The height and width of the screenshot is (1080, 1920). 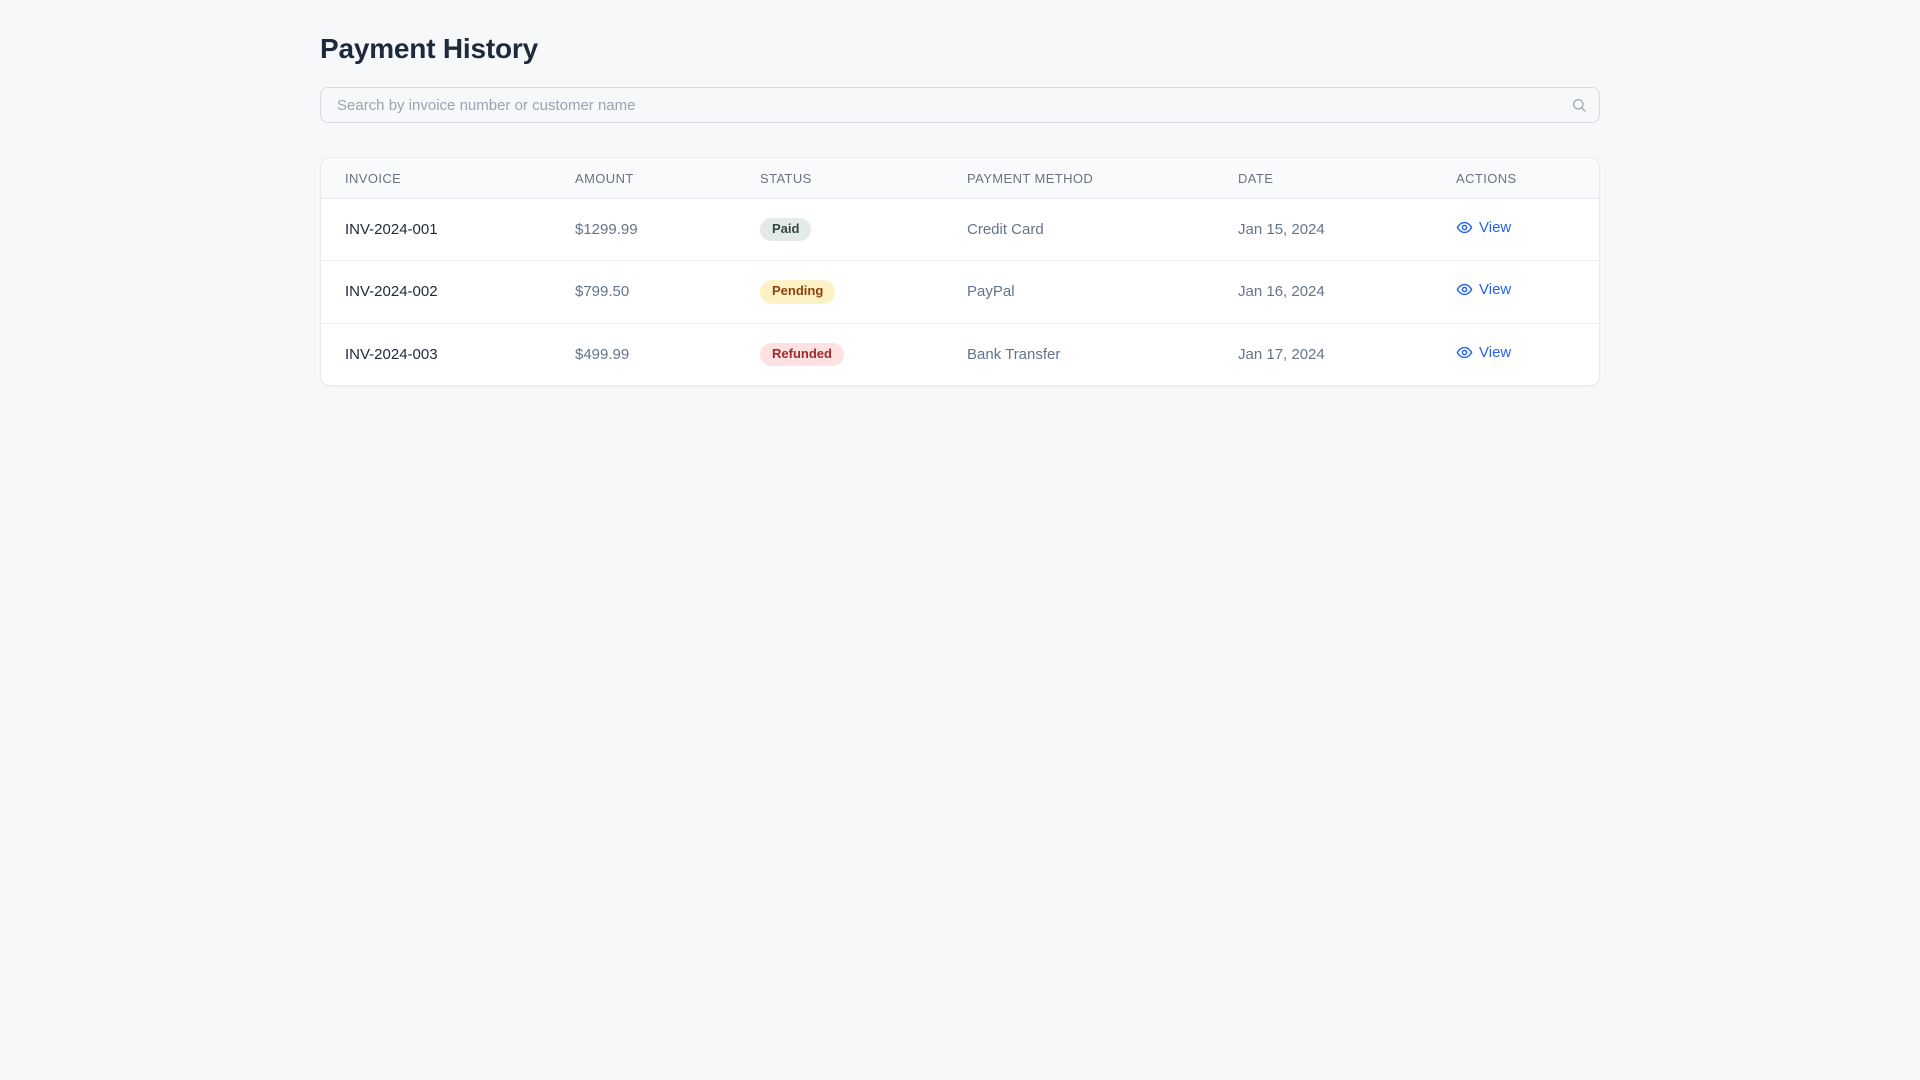 What do you see at coordinates (839, 178) in the screenshot?
I see `column-header-status: Status` at bounding box center [839, 178].